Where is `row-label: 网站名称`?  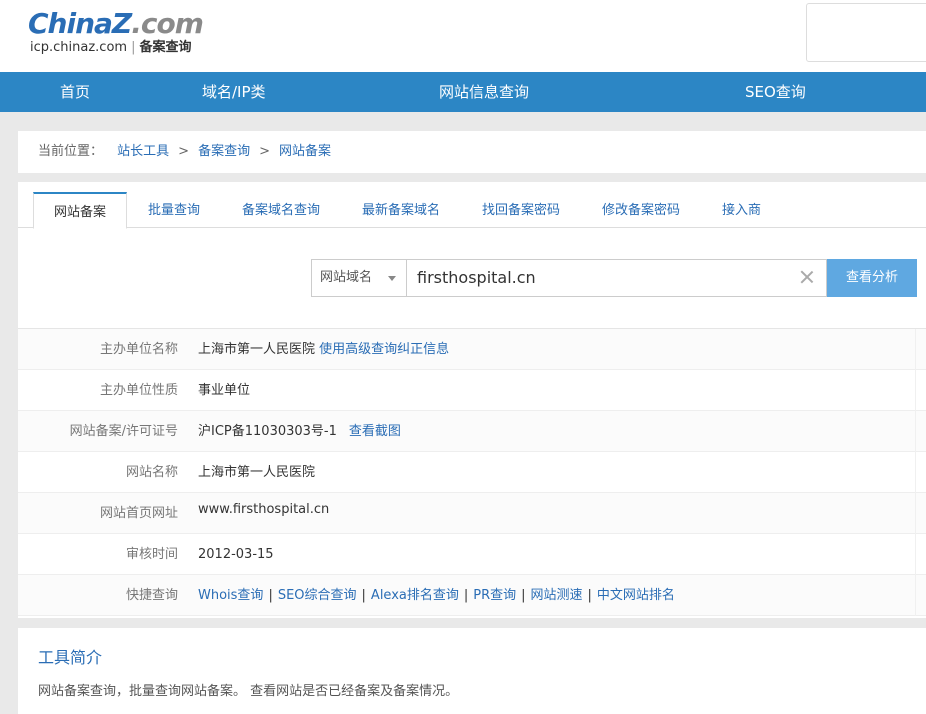 row-label: 网站名称 is located at coordinates (151, 472).